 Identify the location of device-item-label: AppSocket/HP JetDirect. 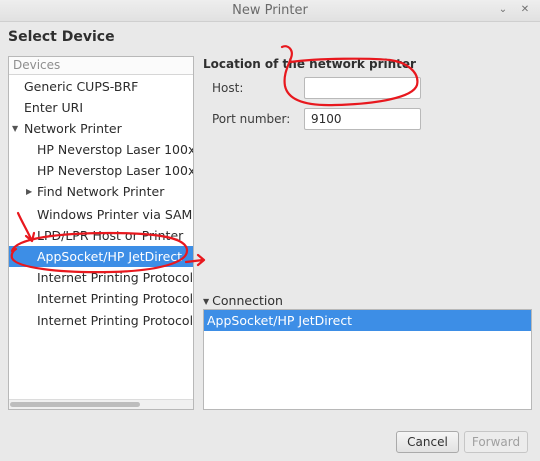
(110, 256).